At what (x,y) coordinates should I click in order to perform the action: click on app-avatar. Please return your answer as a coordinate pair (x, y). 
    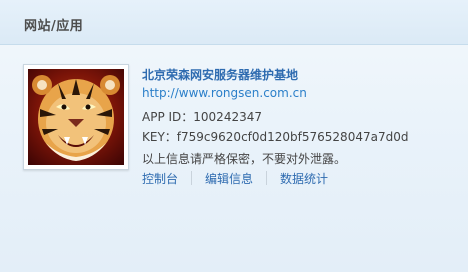
    Looking at the image, I should click on (76, 117).